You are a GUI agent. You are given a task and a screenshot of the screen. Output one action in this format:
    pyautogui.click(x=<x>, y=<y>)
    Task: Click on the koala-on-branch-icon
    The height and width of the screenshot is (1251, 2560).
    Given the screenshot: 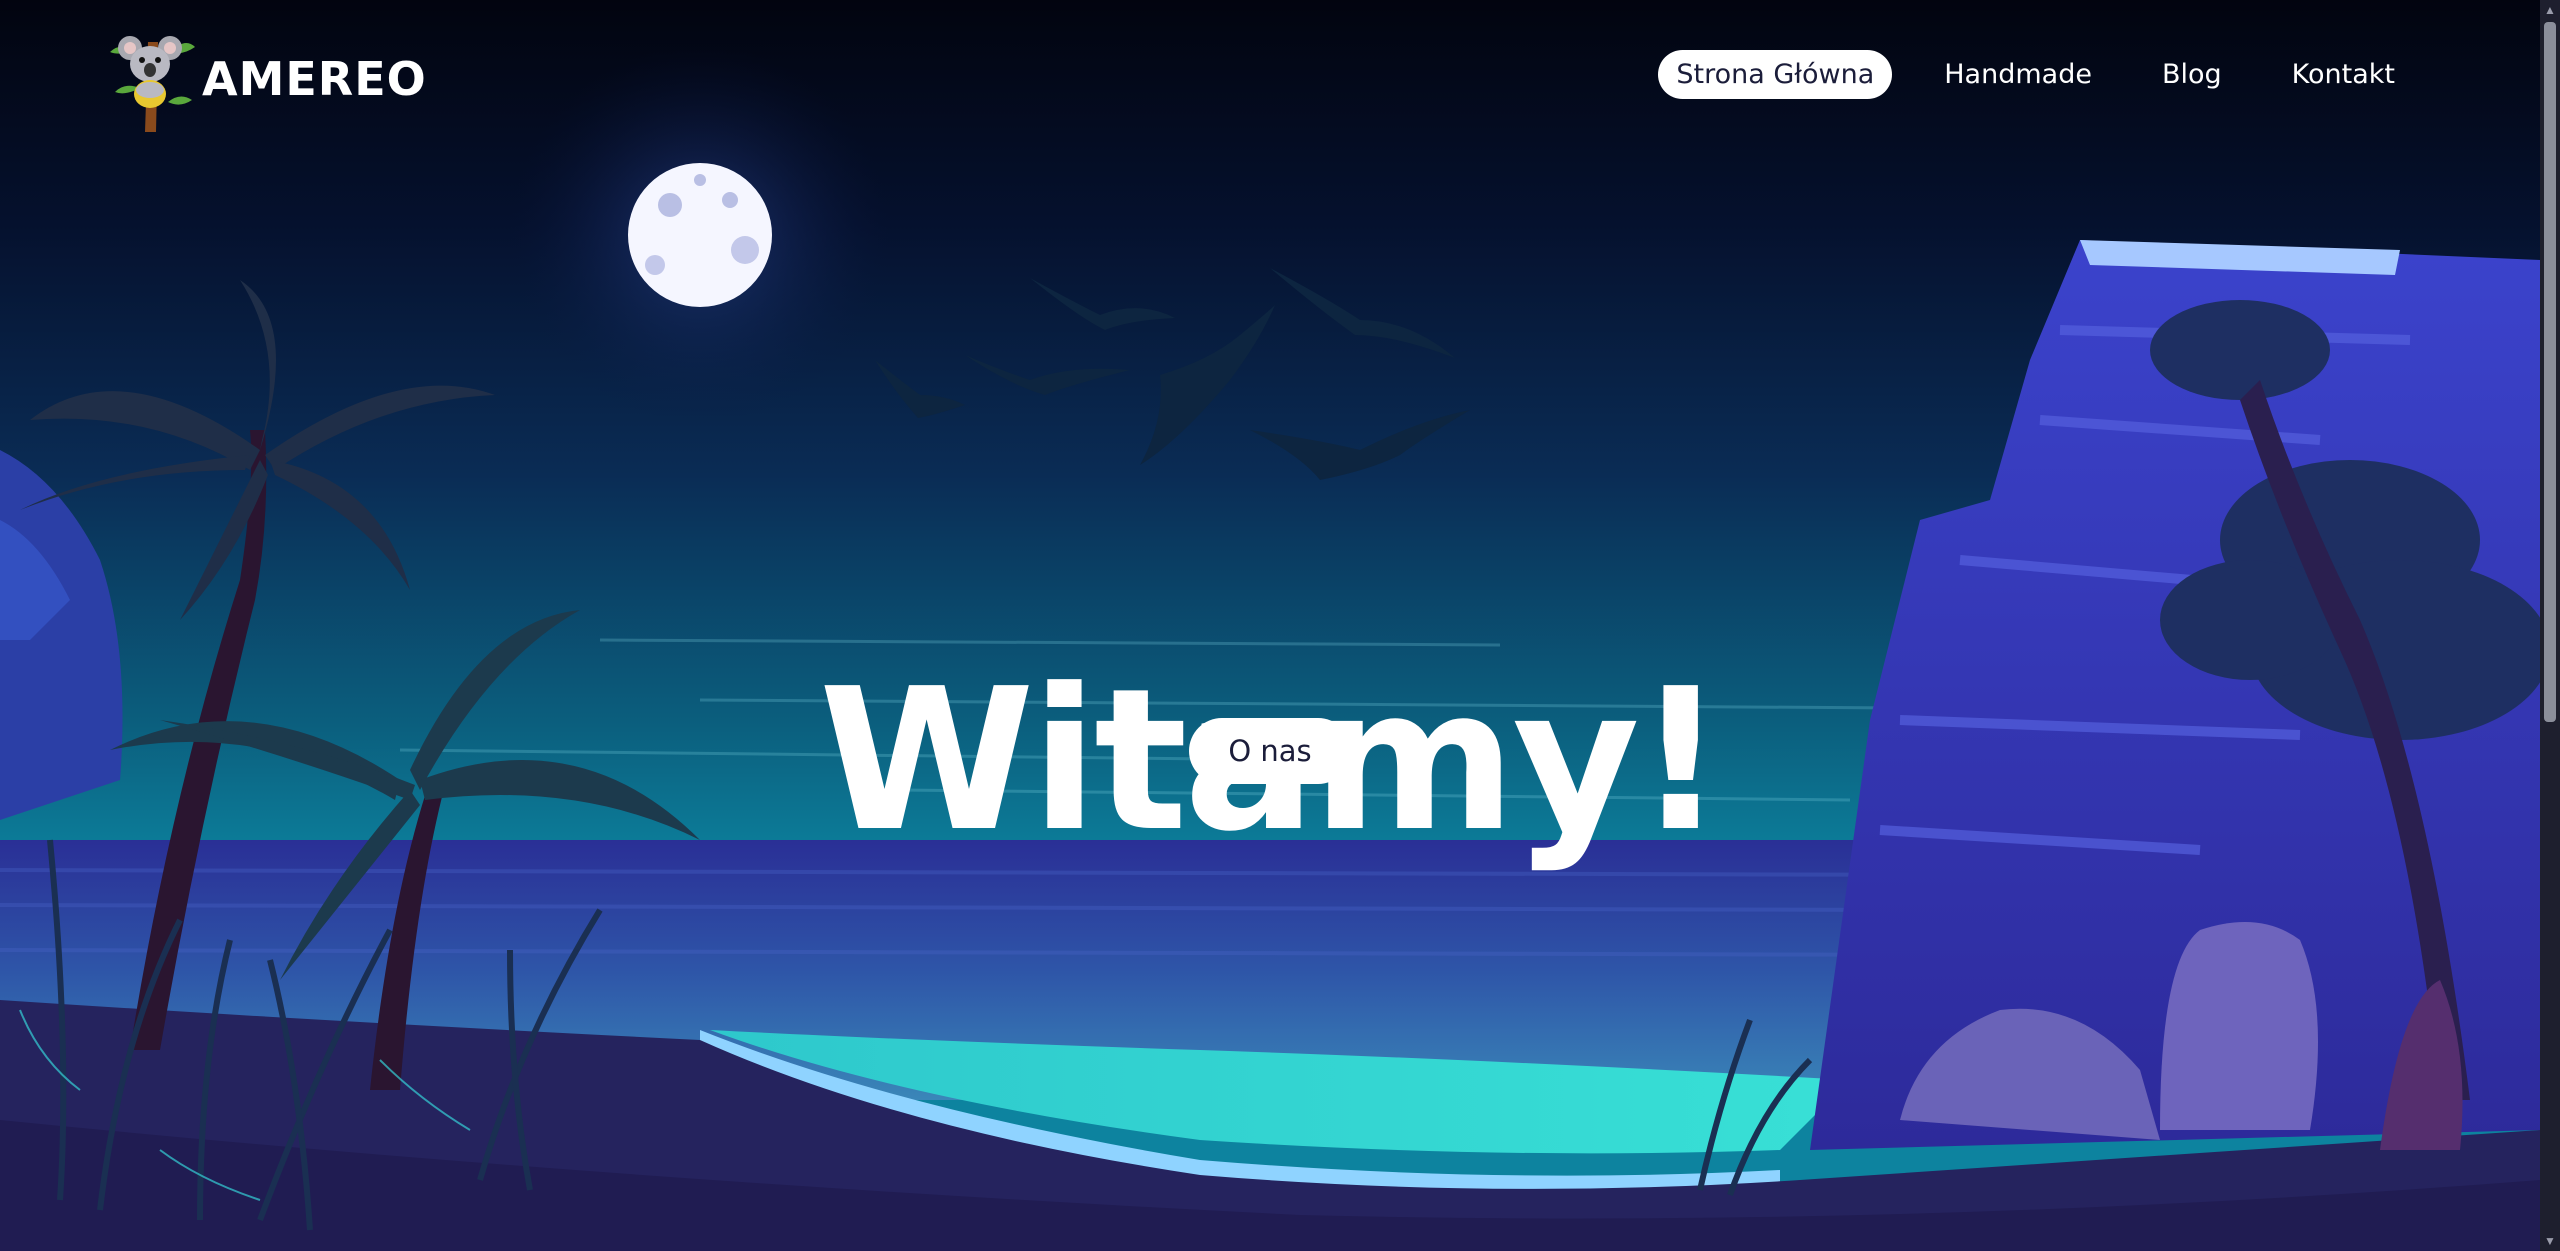 What is the action you would take?
    pyautogui.click(x=152, y=84)
    